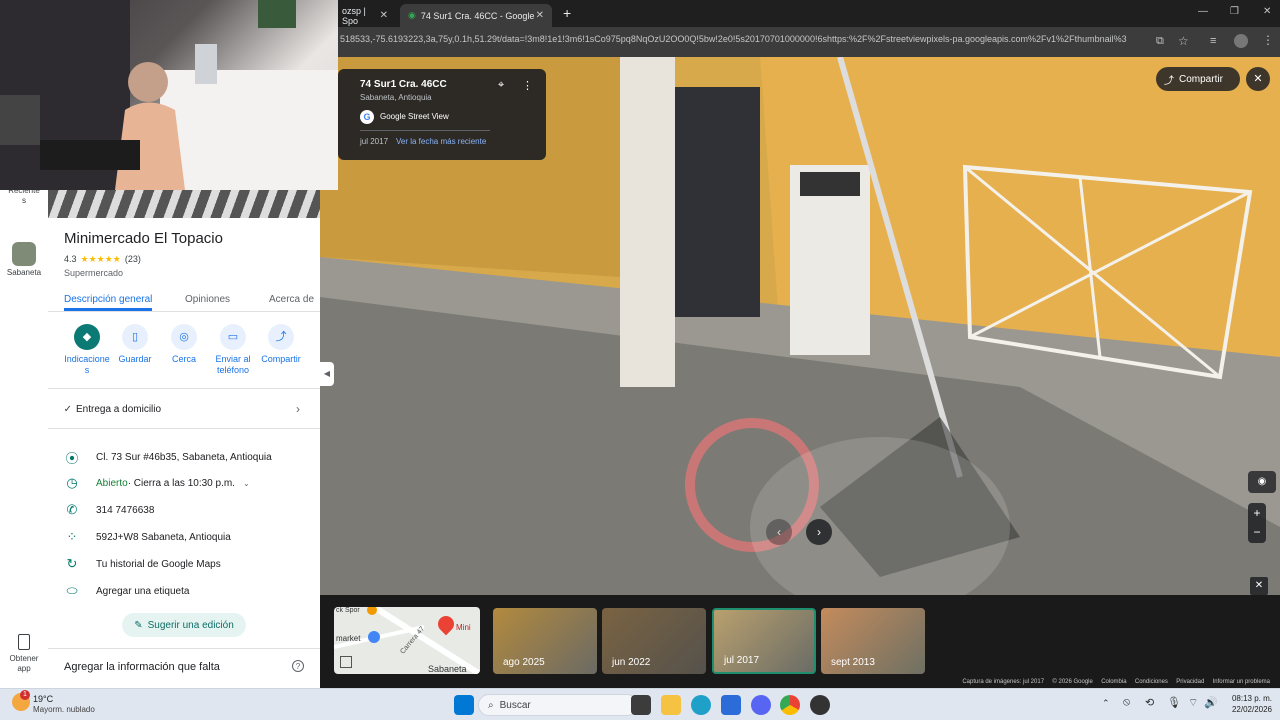  I want to click on place-category: Supermercado, so click(93, 273).